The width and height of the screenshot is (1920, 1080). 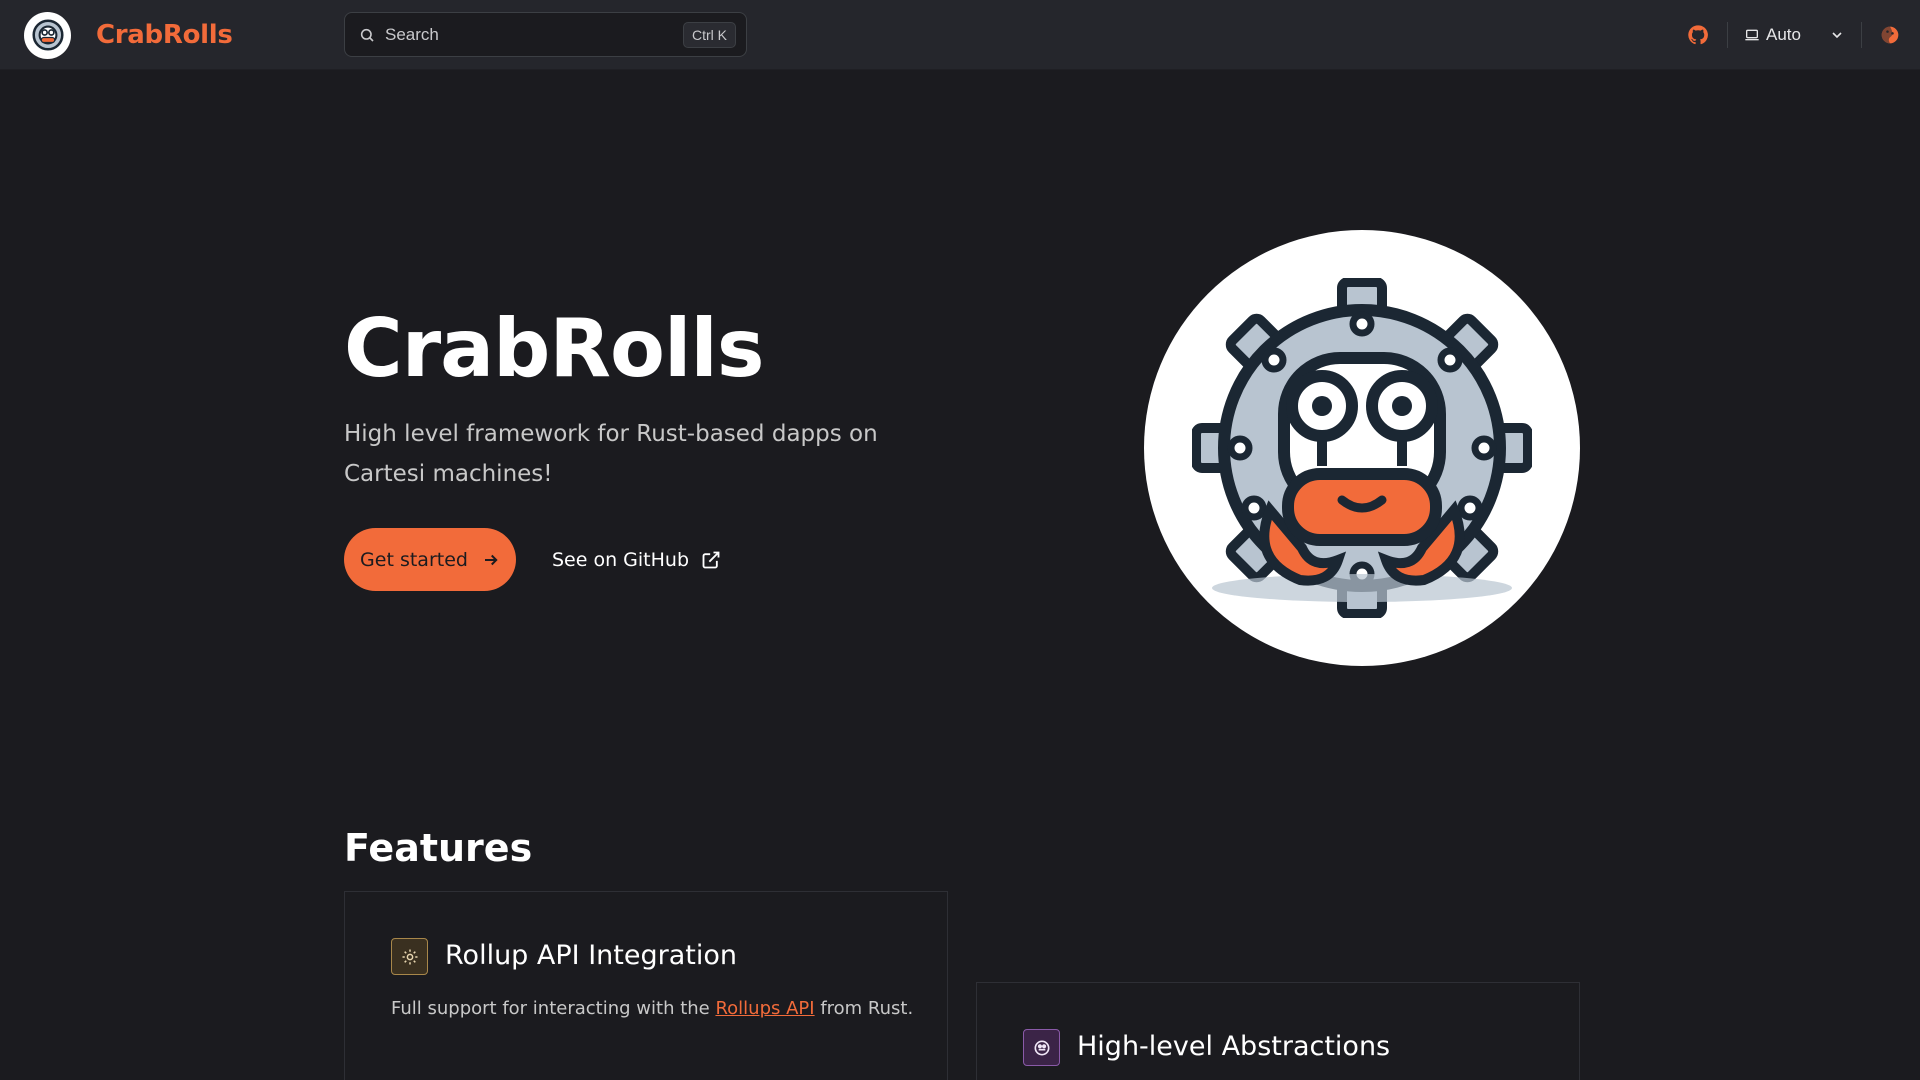 I want to click on theme-toggle, so click(x=1892, y=35).